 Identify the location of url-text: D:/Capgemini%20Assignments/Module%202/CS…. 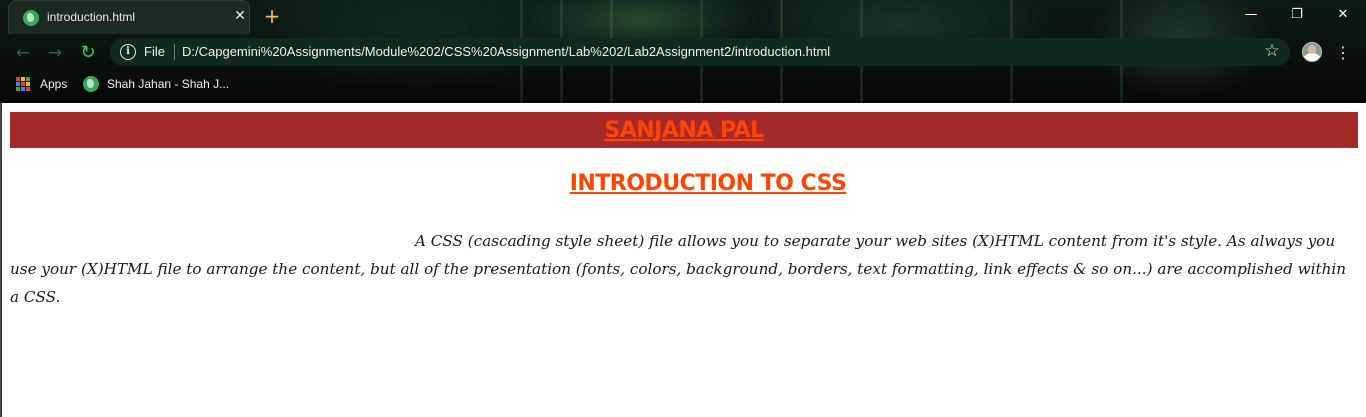
(506, 51).